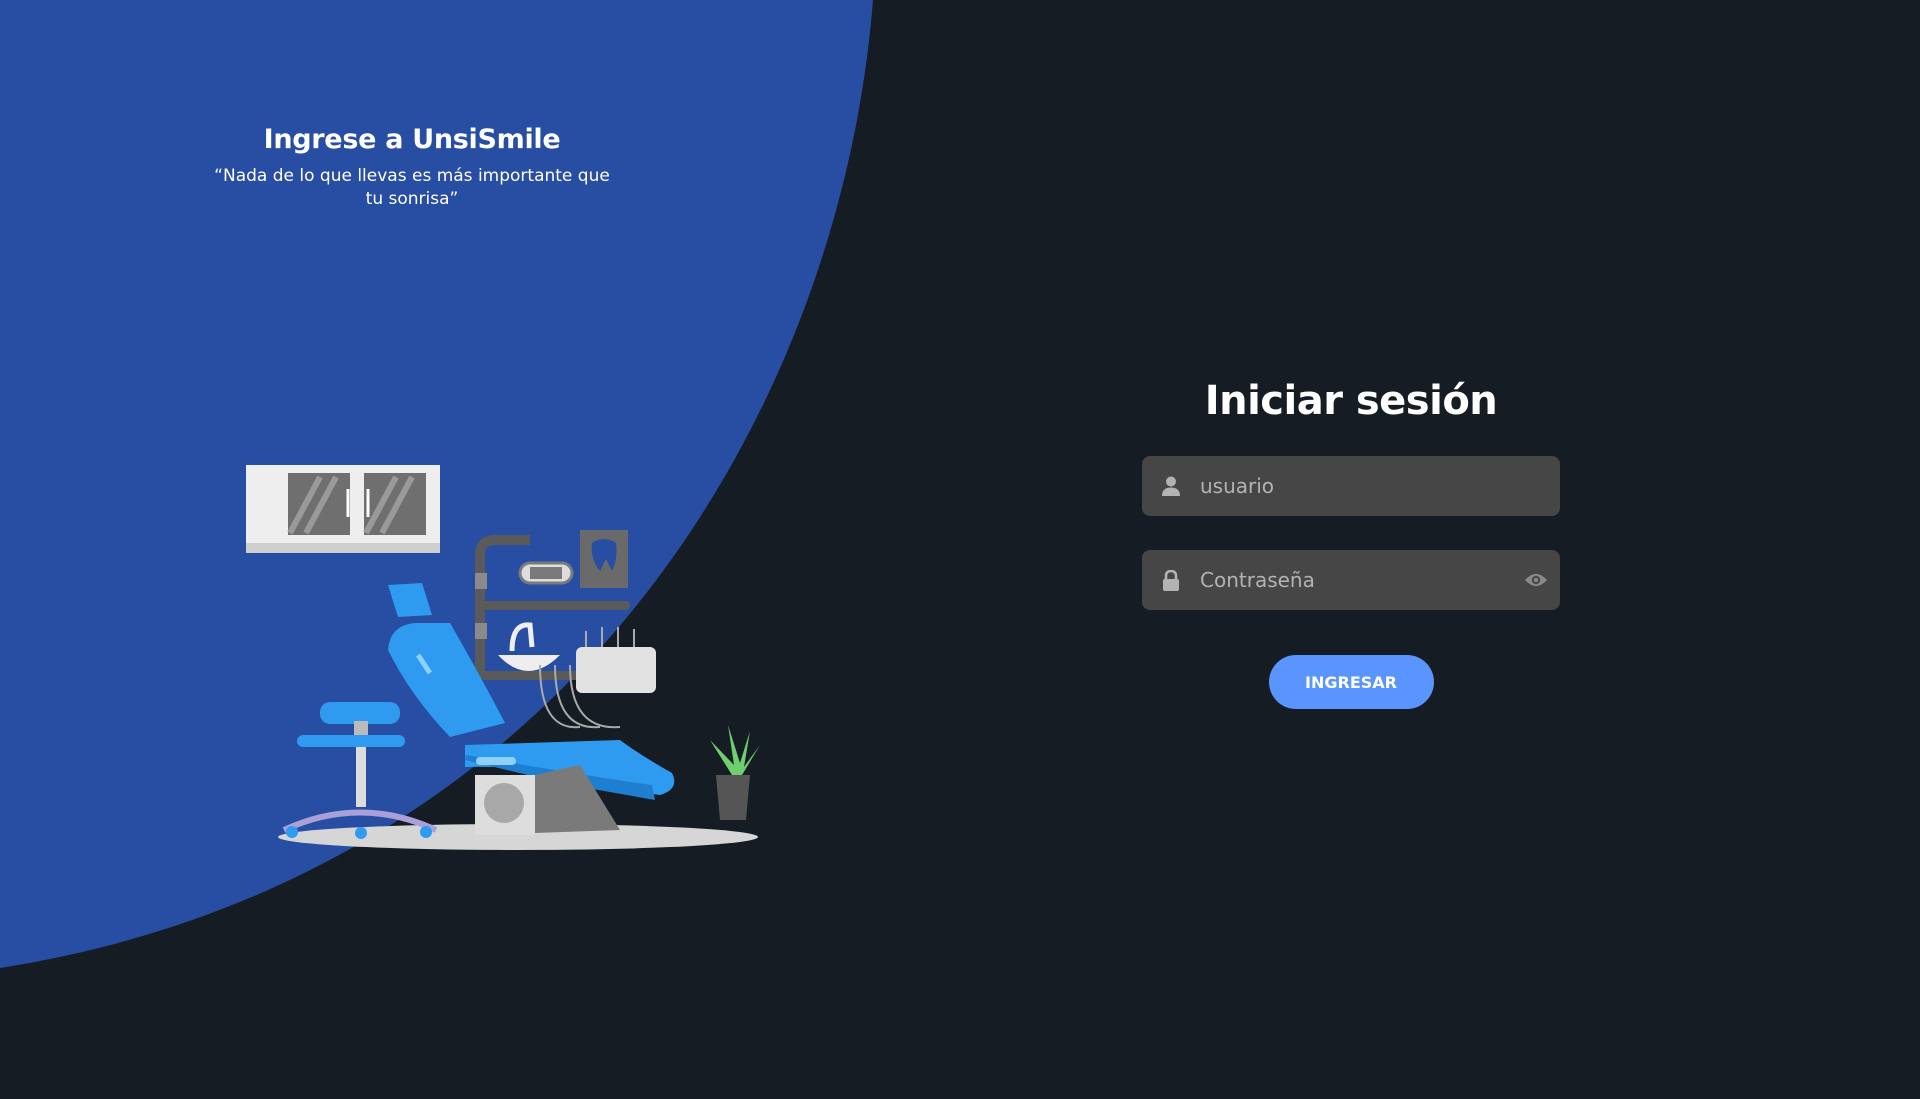 Image resolution: width=1920 pixels, height=1099 pixels. What do you see at coordinates (1351, 543) in the screenshot?
I see `login-form: Iniciar sesión usuario INGRESAR` at bounding box center [1351, 543].